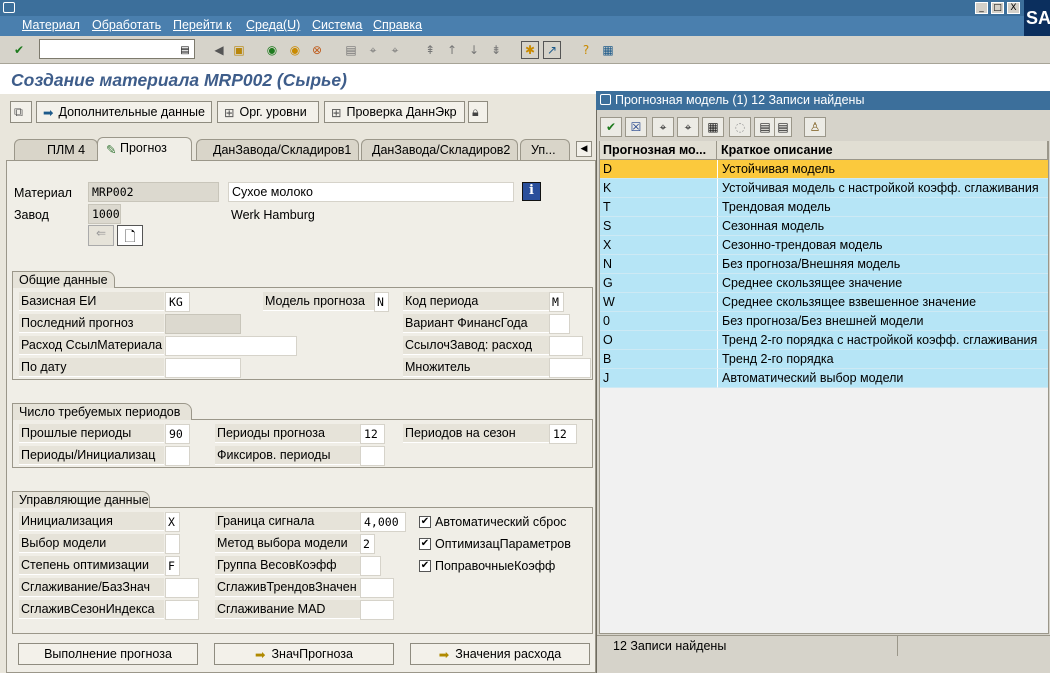  Describe the element at coordinates (658, 340) in the screenshot. I see `row-code: O` at that location.